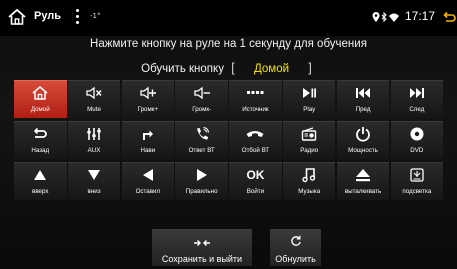 This screenshot has height=269, width=457. What do you see at coordinates (78, 17) in the screenshot?
I see `more-menu-icon` at bounding box center [78, 17].